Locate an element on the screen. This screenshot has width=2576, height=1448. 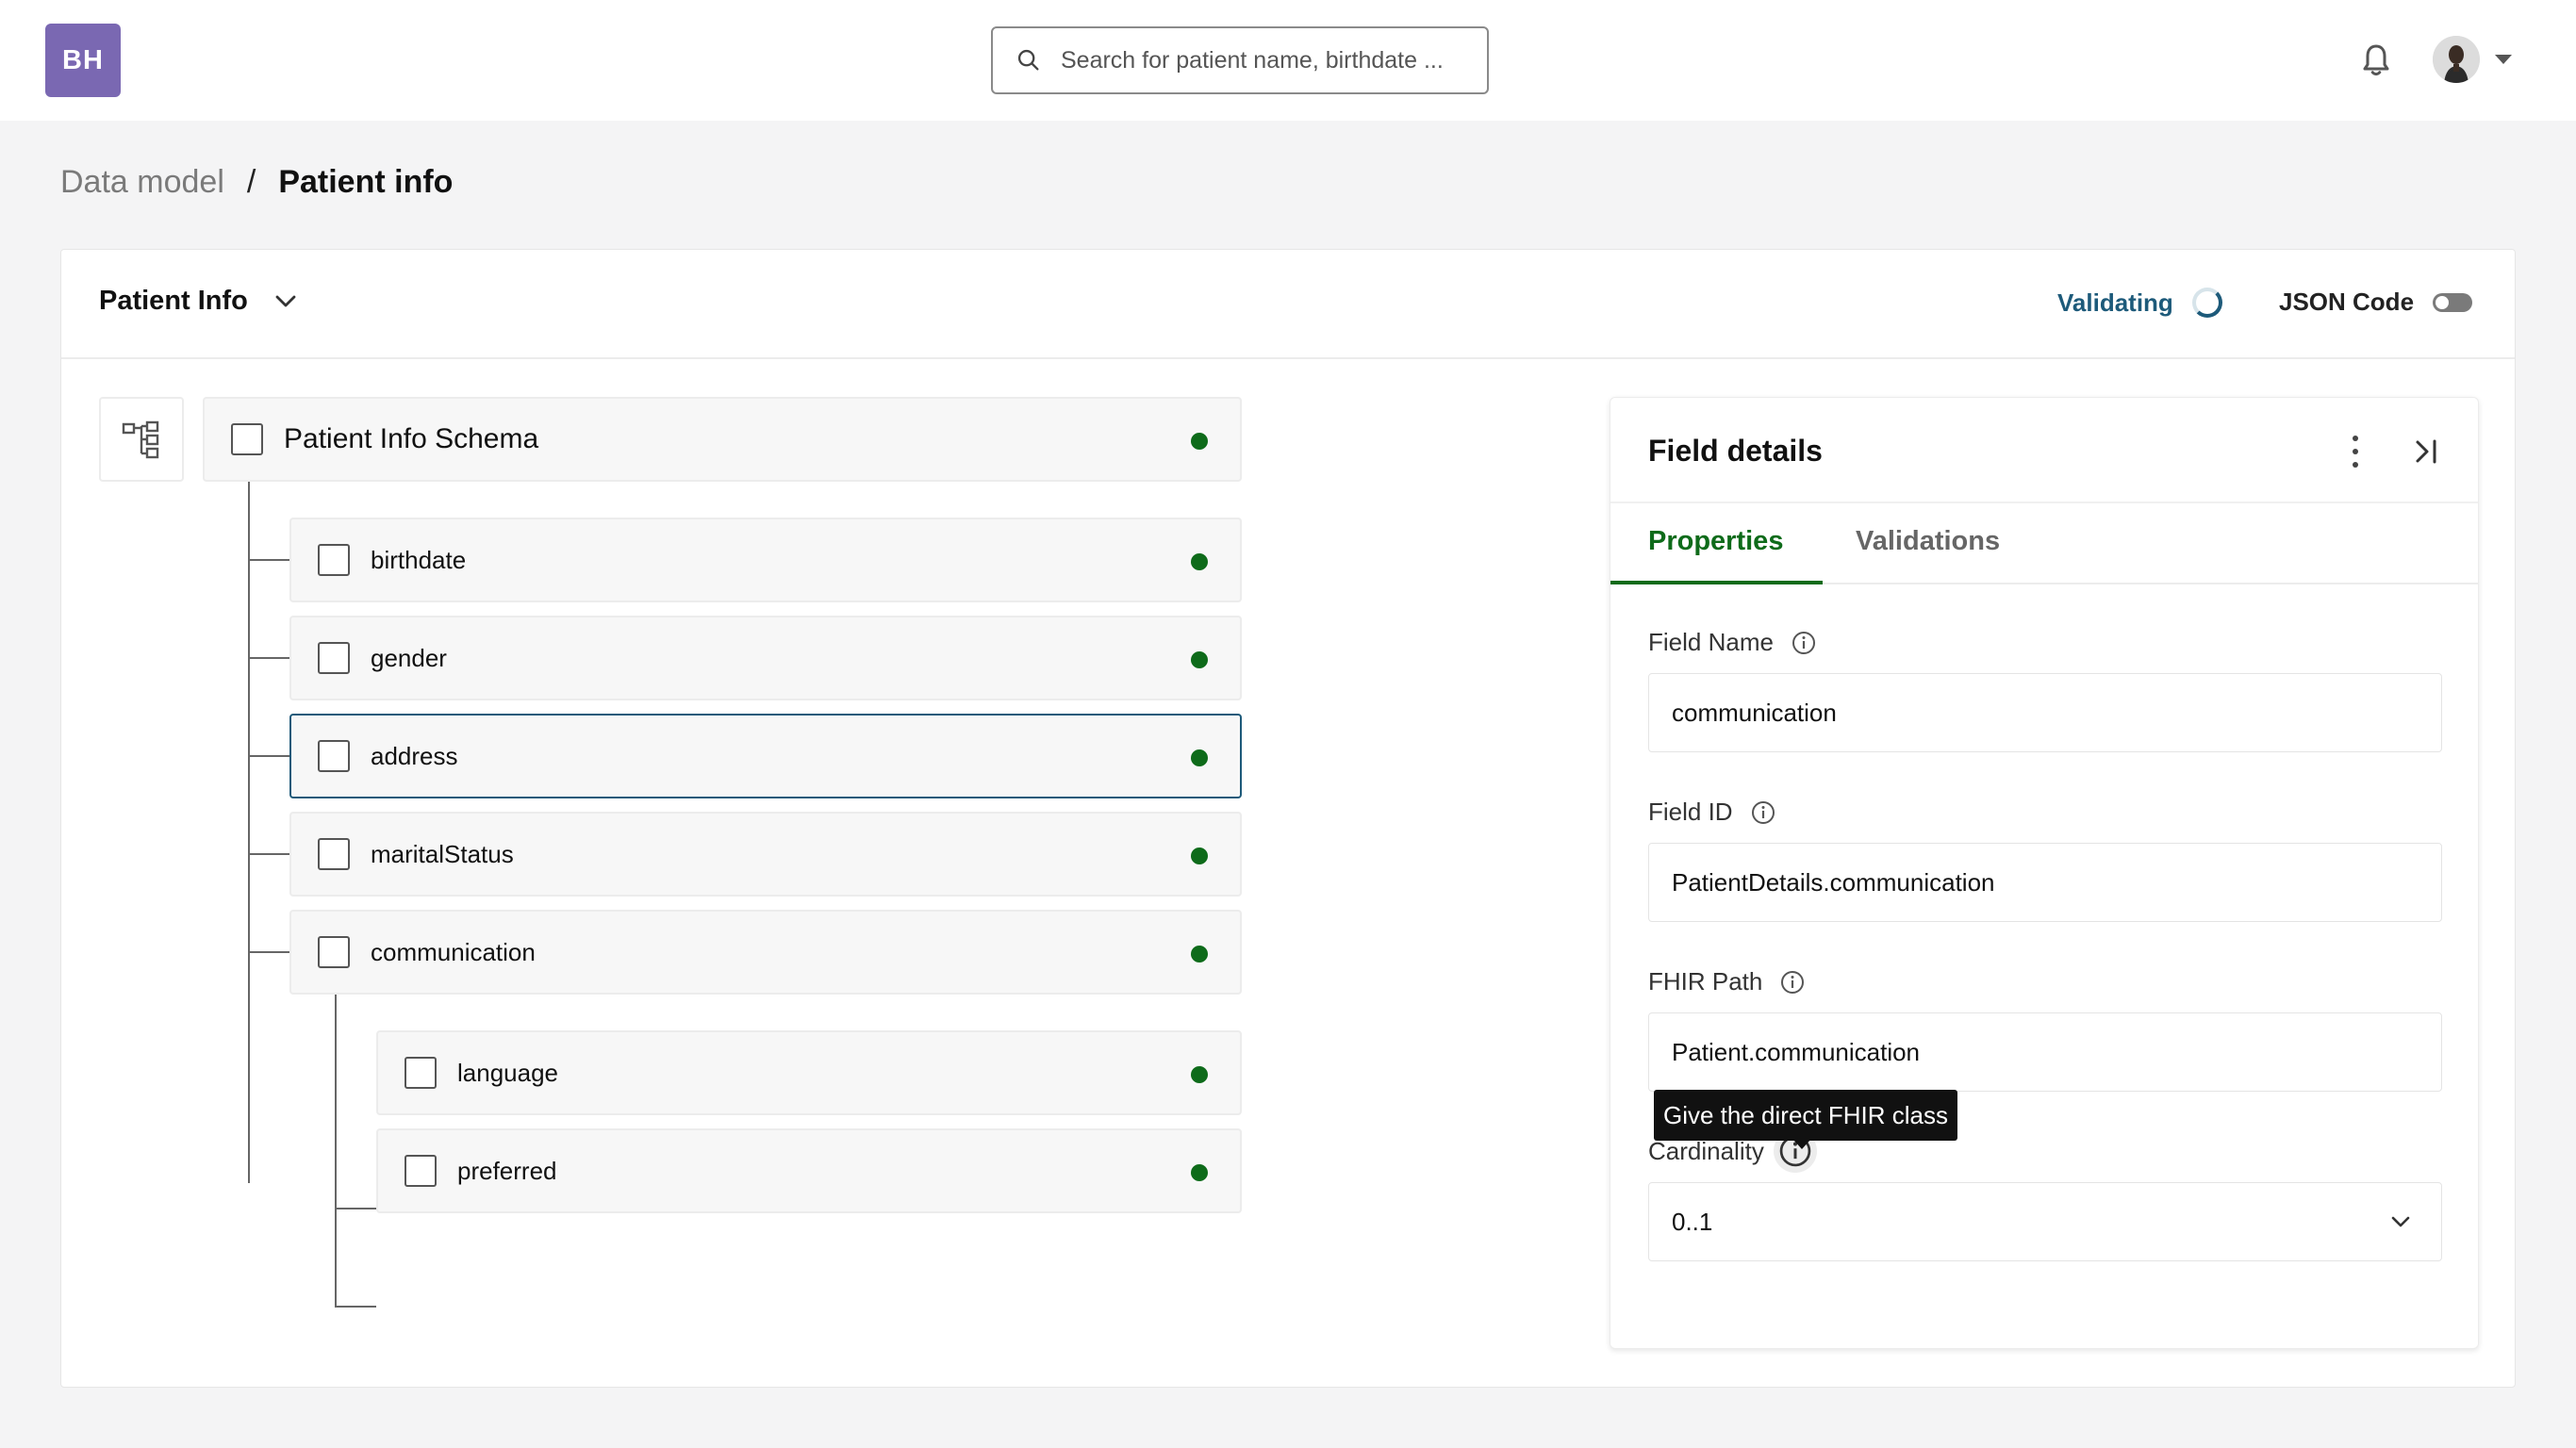
breadcrumb: Data model / Patient info is located at coordinates (256, 182).